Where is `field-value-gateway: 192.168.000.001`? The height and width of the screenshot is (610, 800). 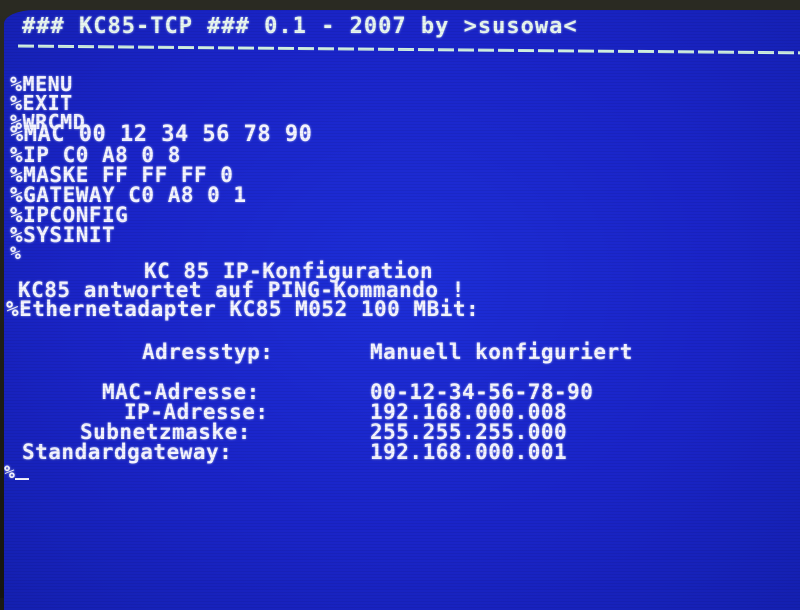 field-value-gateway: 192.168.000.001 is located at coordinates (469, 452).